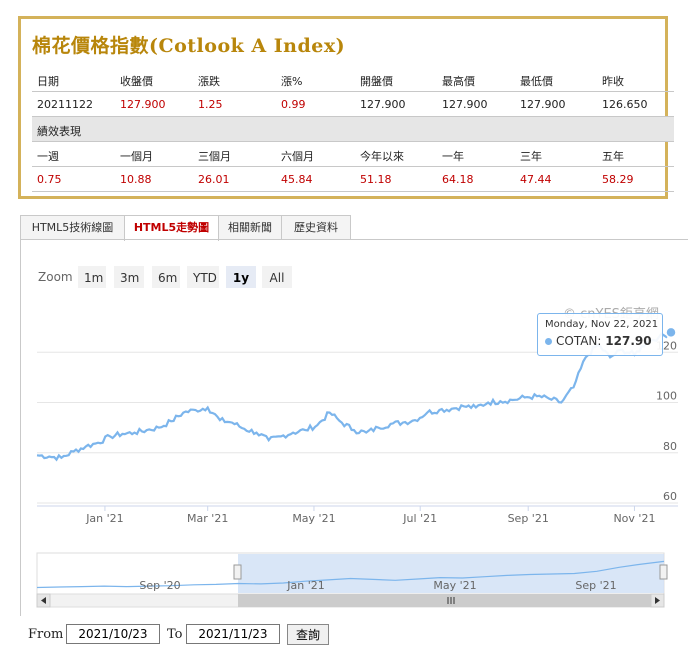 The width and height of the screenshot is (688, 659). What do you see at coordinates (548, 341) in the screenshot?
I see `series-dot-icon` at bounding box center [548, 341].